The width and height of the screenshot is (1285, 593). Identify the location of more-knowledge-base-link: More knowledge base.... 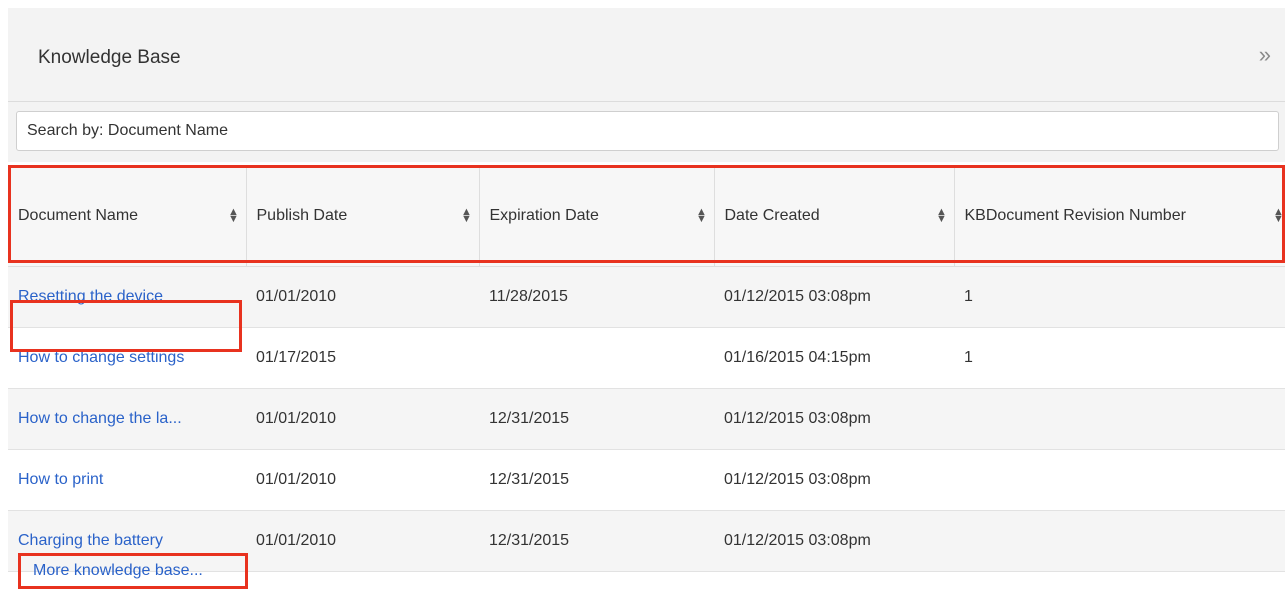
(133, 571).